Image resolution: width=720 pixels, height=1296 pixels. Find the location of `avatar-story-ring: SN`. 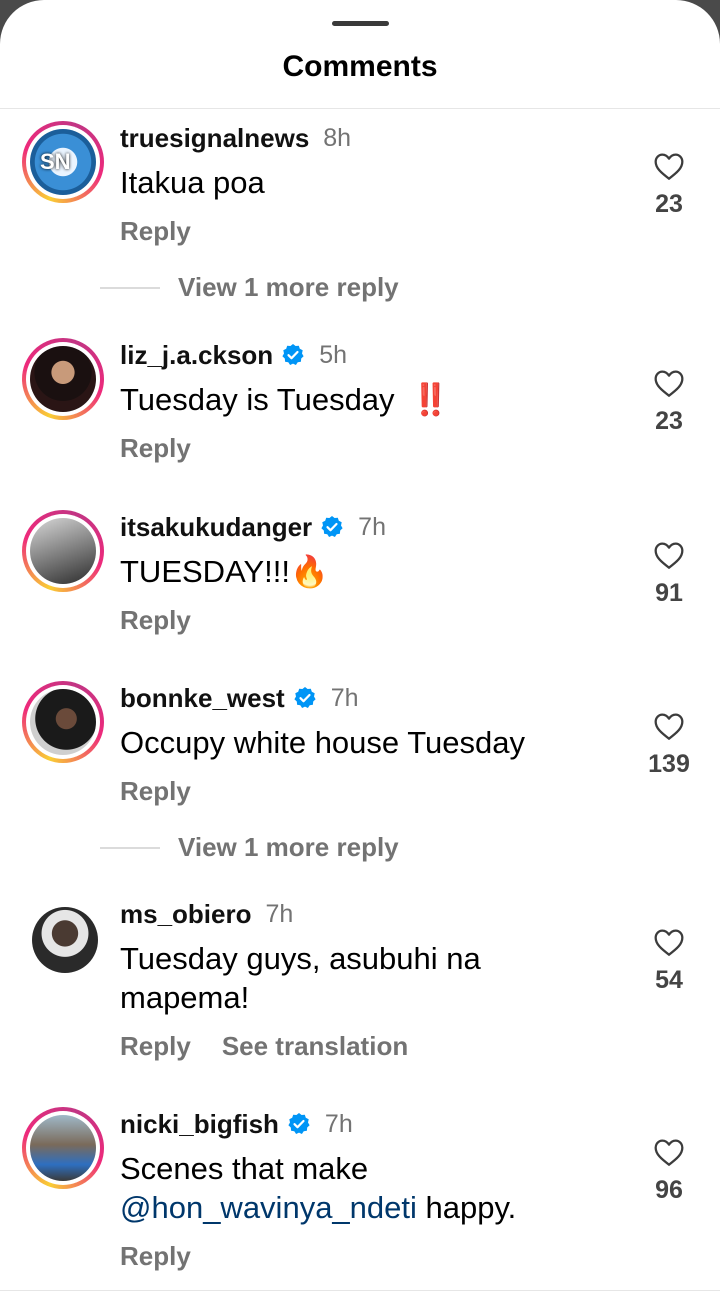

avatar-story-ring: SN is located at coordinates (63, 162).